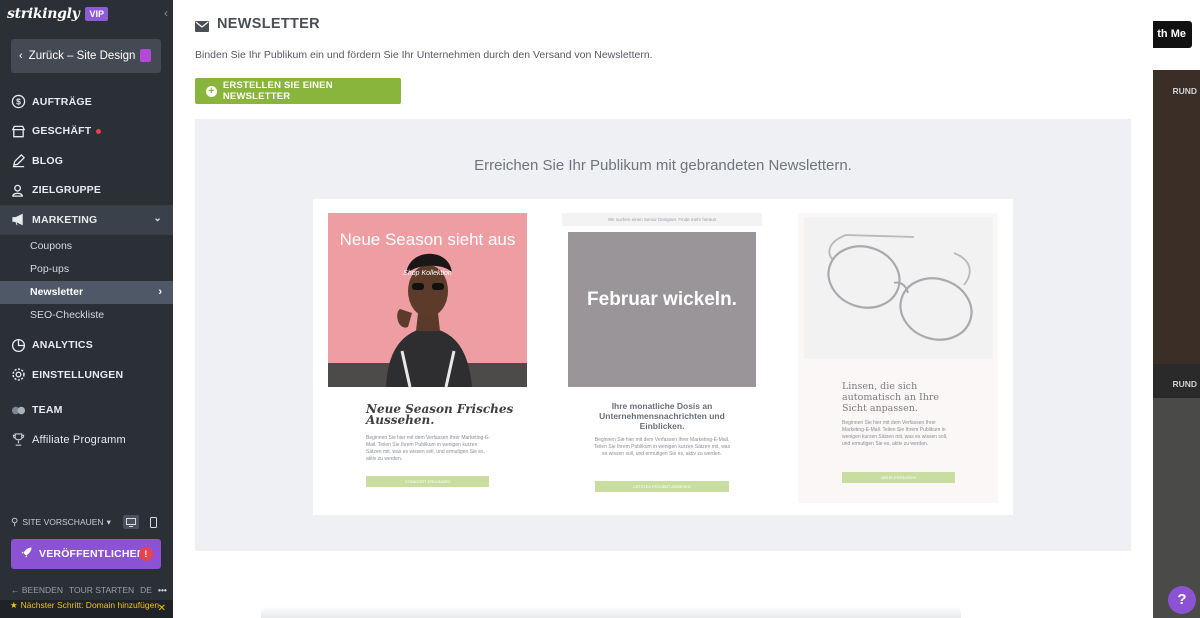 The image size is (1200, 618). I want to click on close-icon: ✕, so click(162, 609).